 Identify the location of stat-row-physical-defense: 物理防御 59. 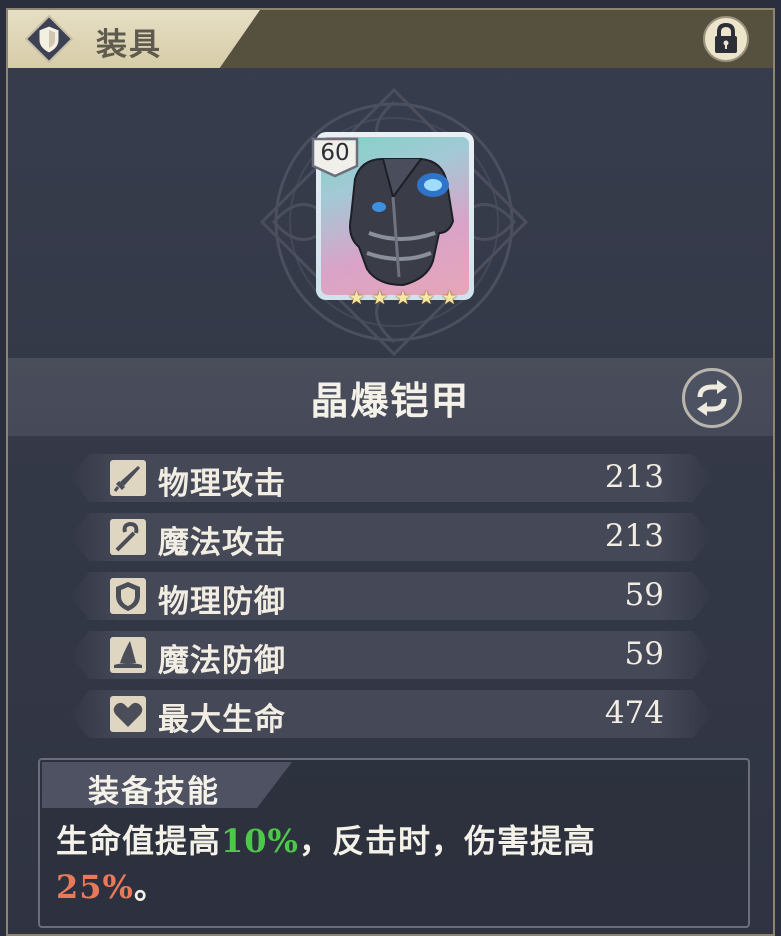
(391, 596).